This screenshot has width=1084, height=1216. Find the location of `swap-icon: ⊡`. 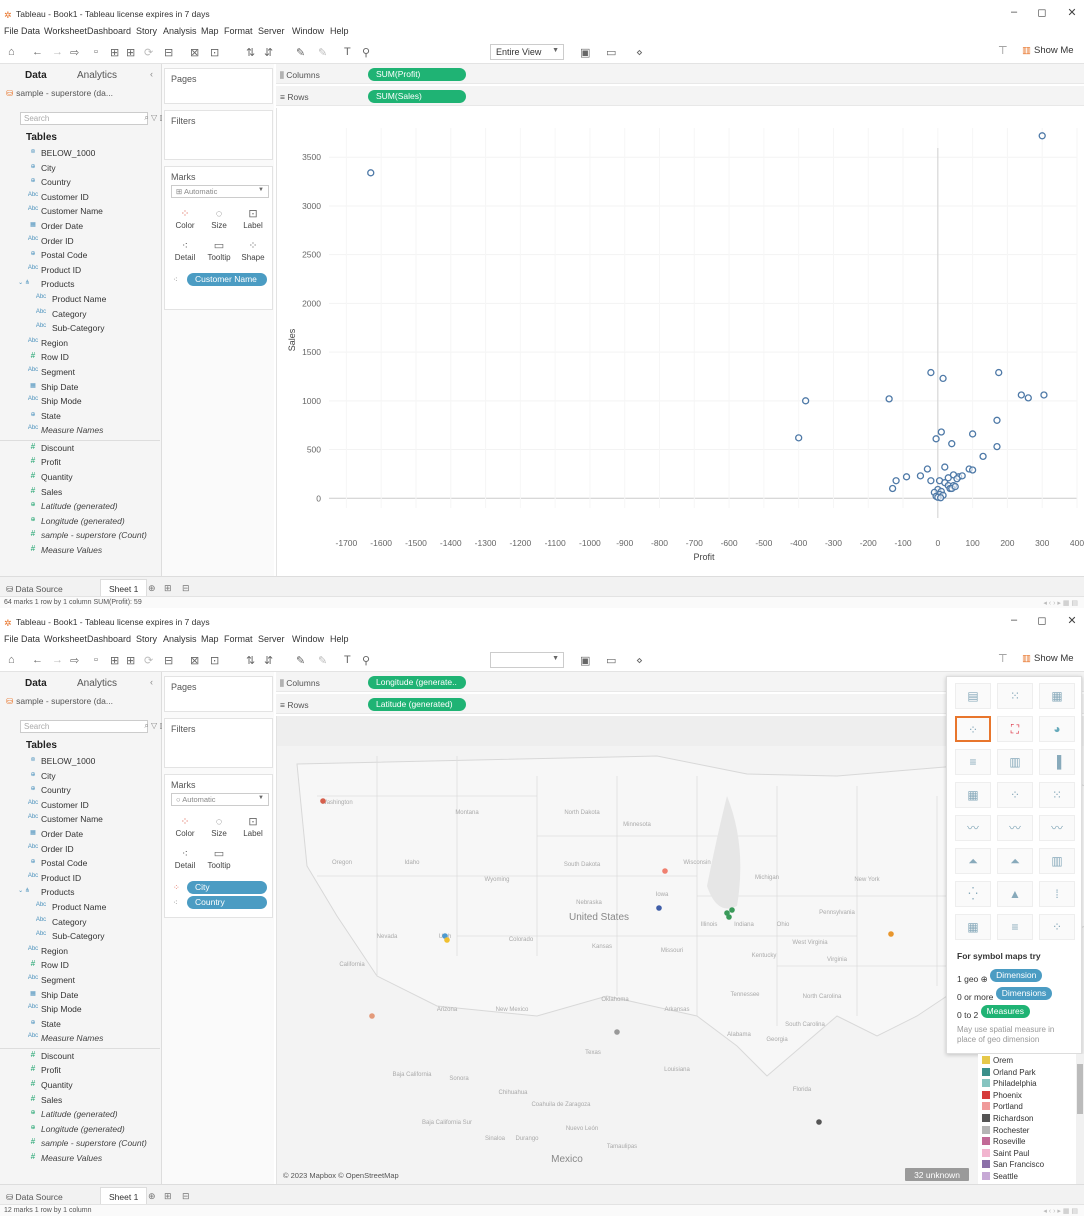

swap-icon: ⊡ is located at coordinates (214, 52).